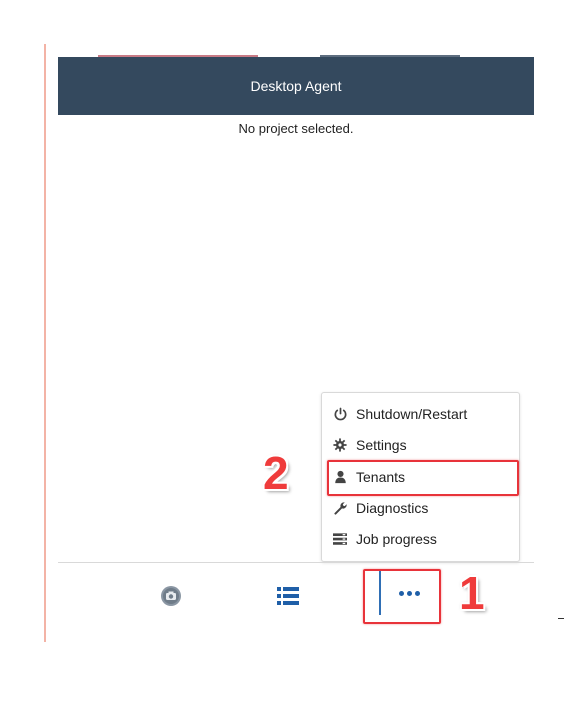  What do you see at coordinates (340, 414) in the screenshot?
I see `power-icon` at bounding box center [340, 414].